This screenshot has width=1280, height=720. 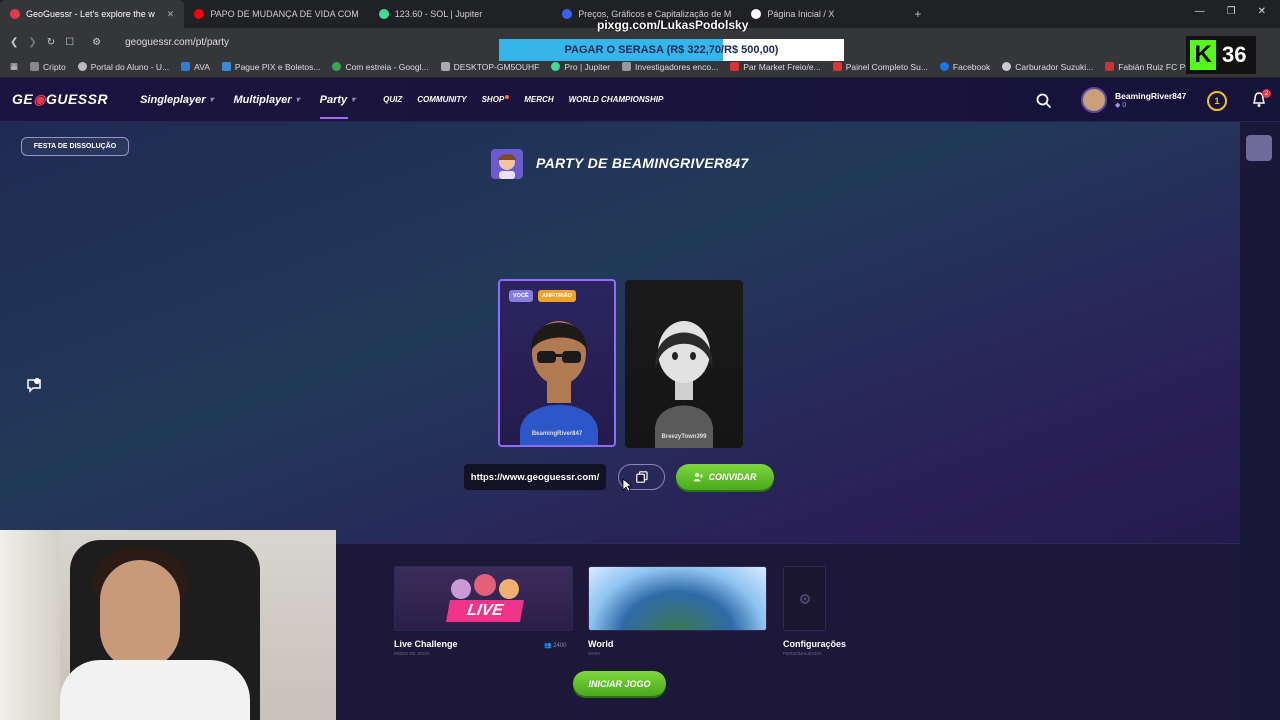 What do you see at coordinates (96, 42) in the screenshot?
I see `site-info-icon: ⚙` at bounding box center [96, 42].